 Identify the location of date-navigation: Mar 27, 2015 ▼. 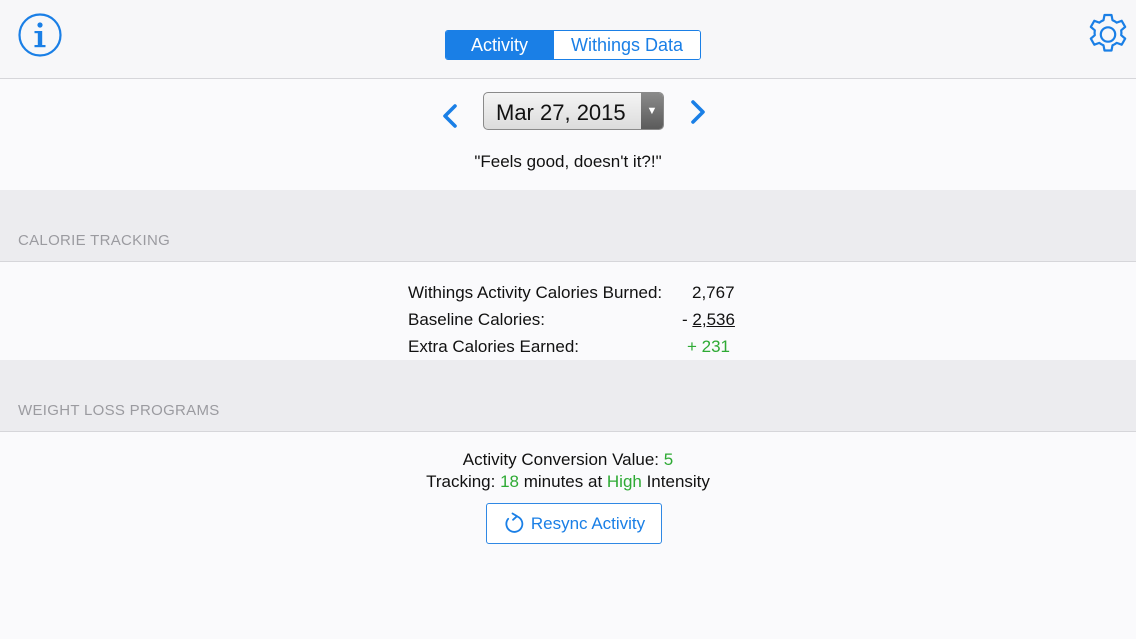
(568, 112).